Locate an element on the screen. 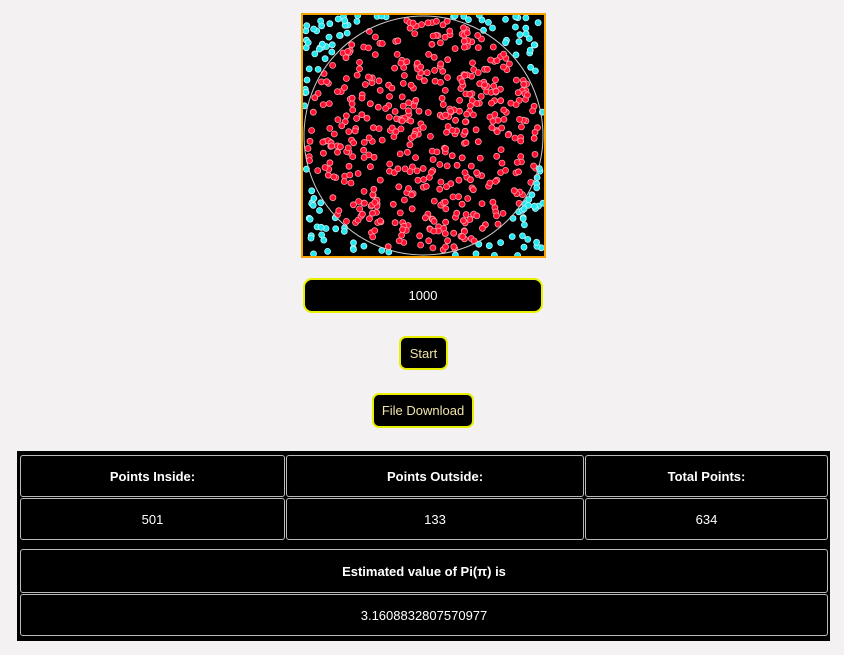 This screenshot has height=655, width=844. total-points-header: Total Points: is located at coordinates (706, 476).